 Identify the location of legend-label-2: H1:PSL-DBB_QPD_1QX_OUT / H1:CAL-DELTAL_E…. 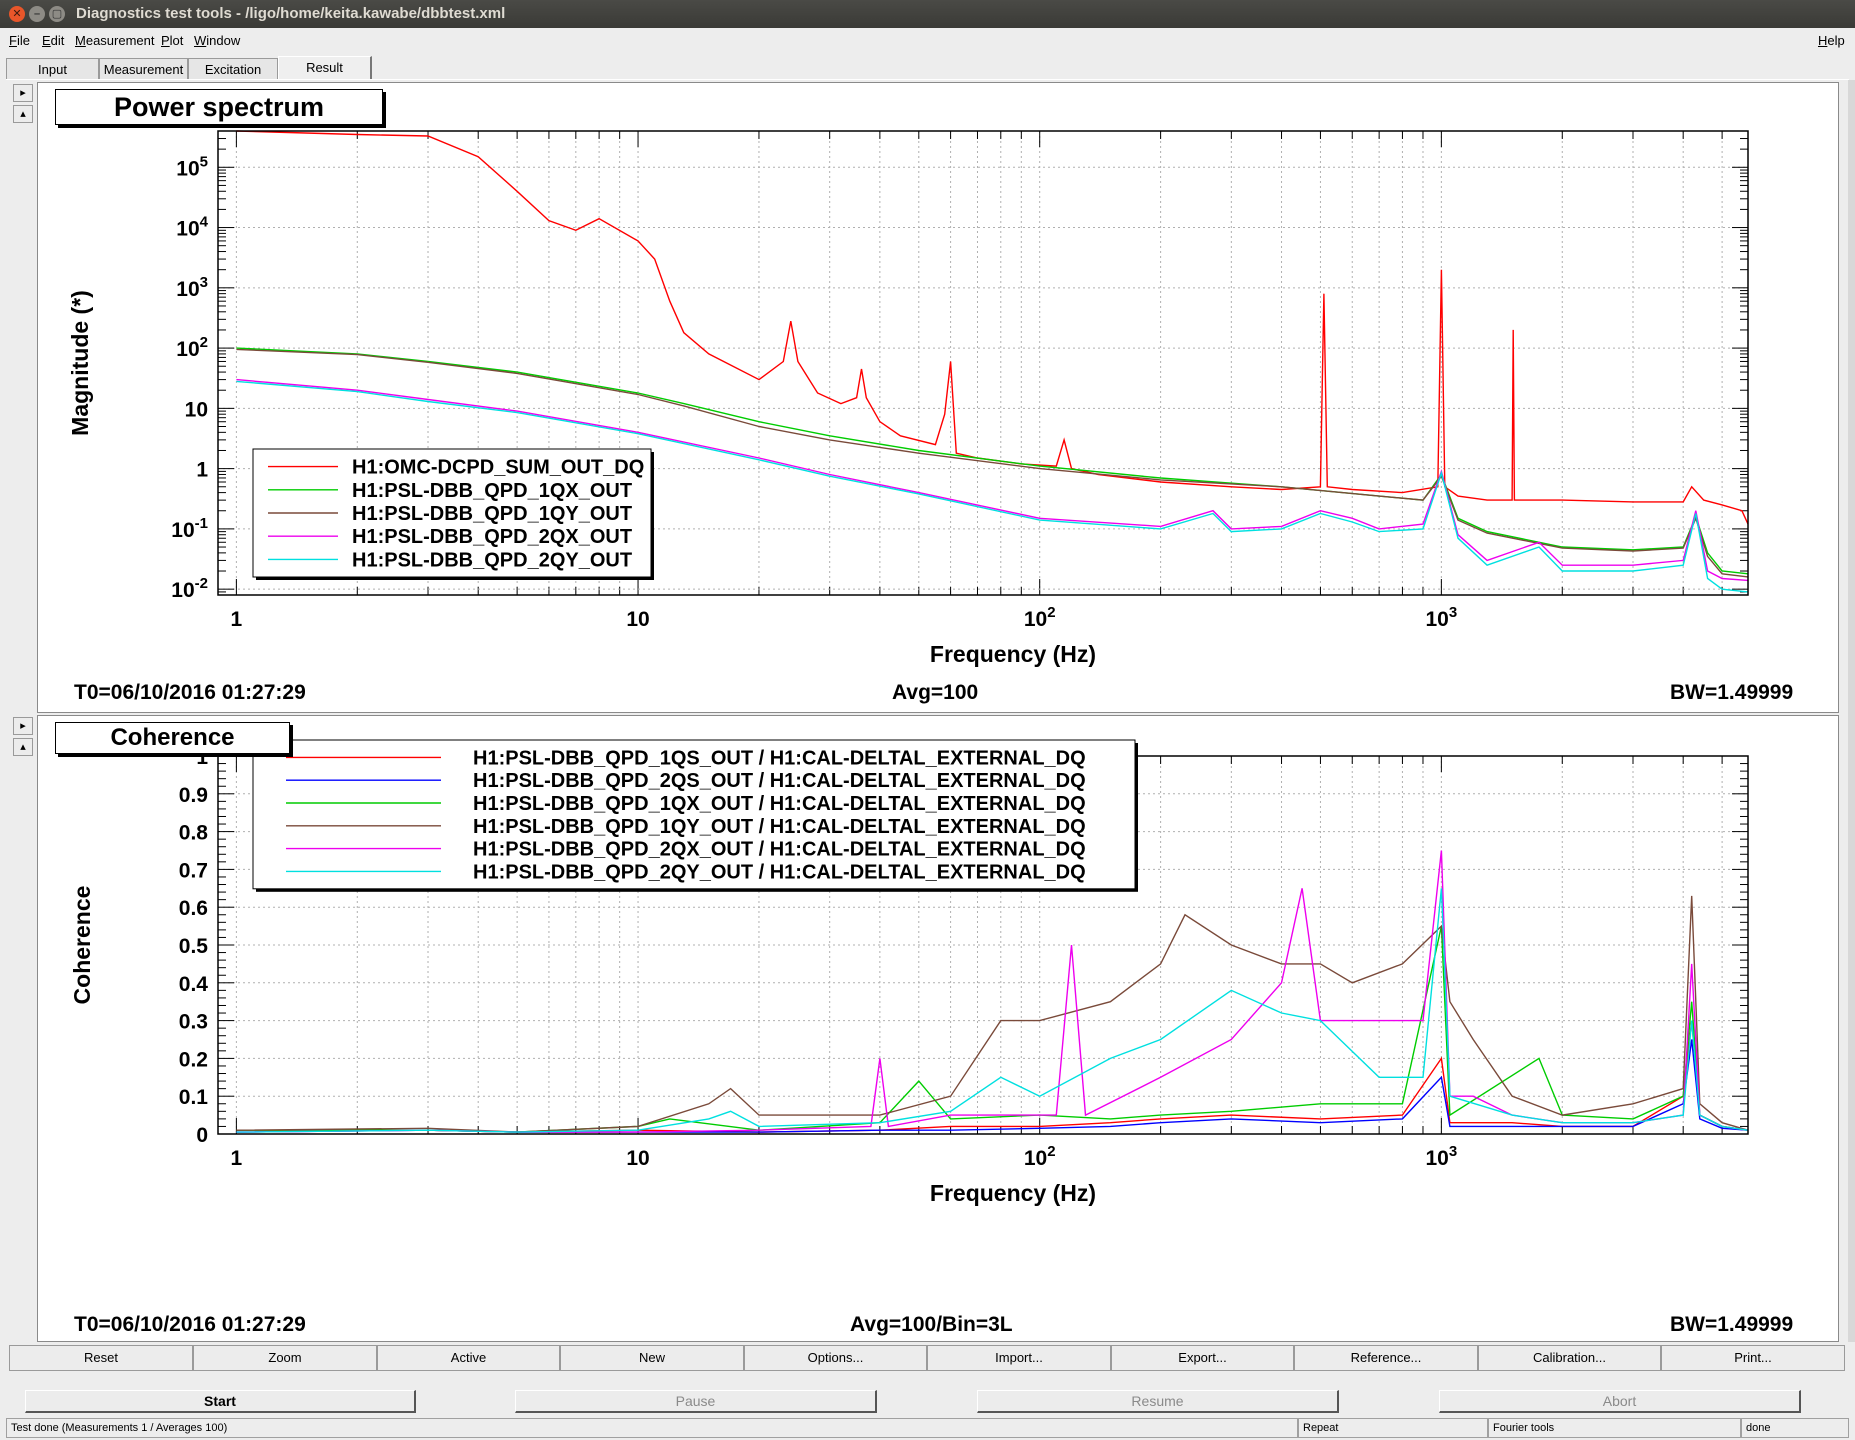
(779, 804).